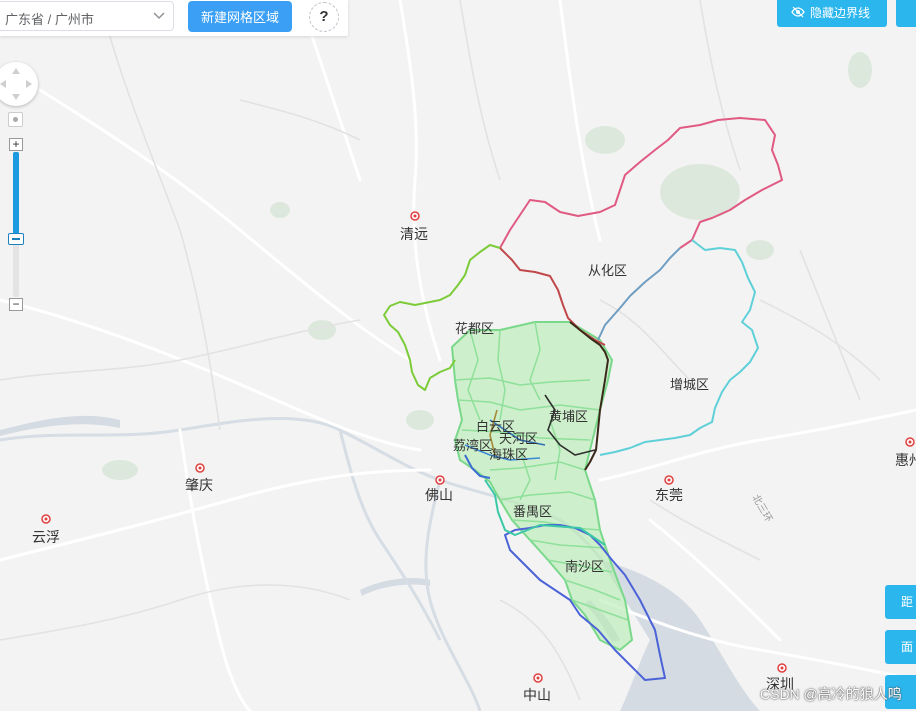 Image resolution: width=916 pixels, height=711 pixels. What do you see at coordinates (16, 239) in the screenshot?
I see `zoom-slider-handle` at bounding box center [16, 239].